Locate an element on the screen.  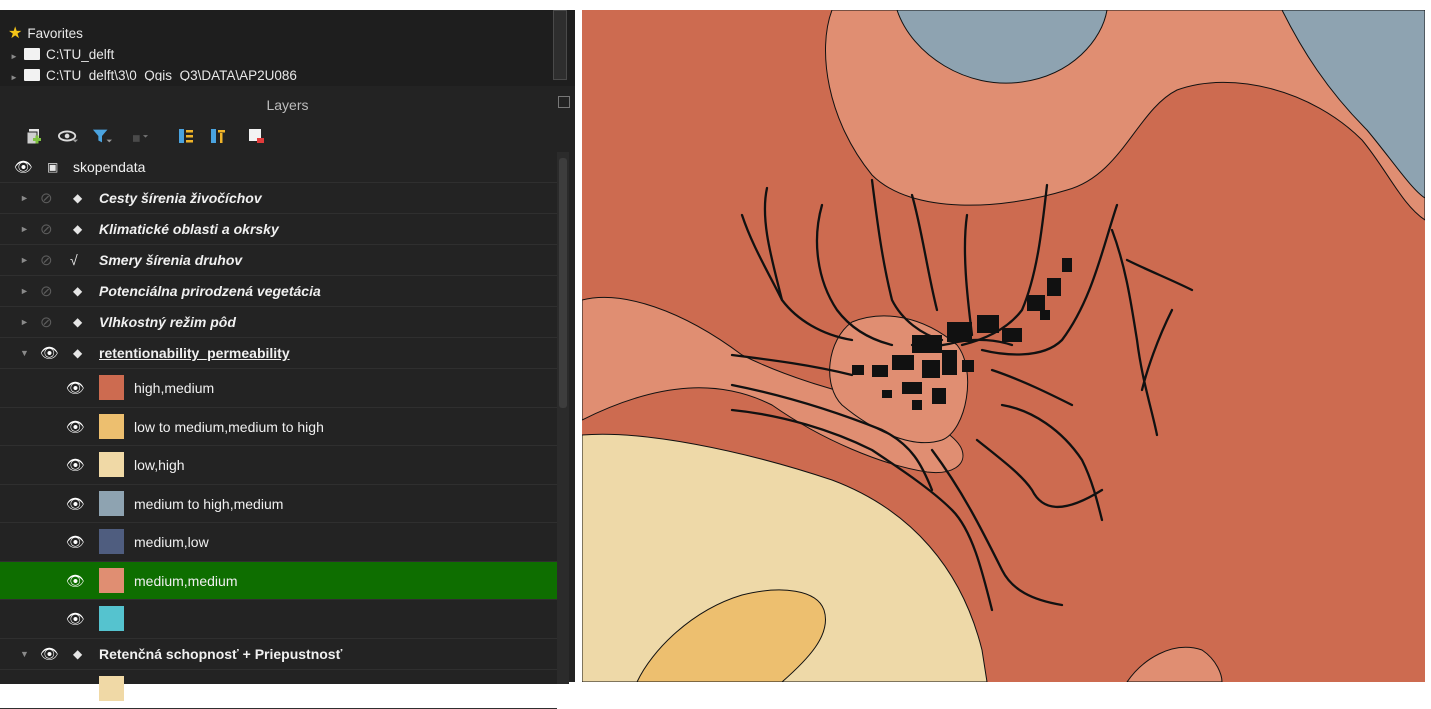
filter-legend-icon is located at coordinates (102, 136).